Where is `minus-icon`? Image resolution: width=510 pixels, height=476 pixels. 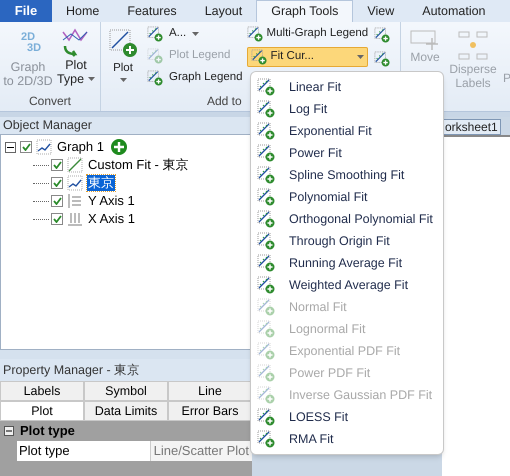 minus-icon is located at coordinates (9, 431).